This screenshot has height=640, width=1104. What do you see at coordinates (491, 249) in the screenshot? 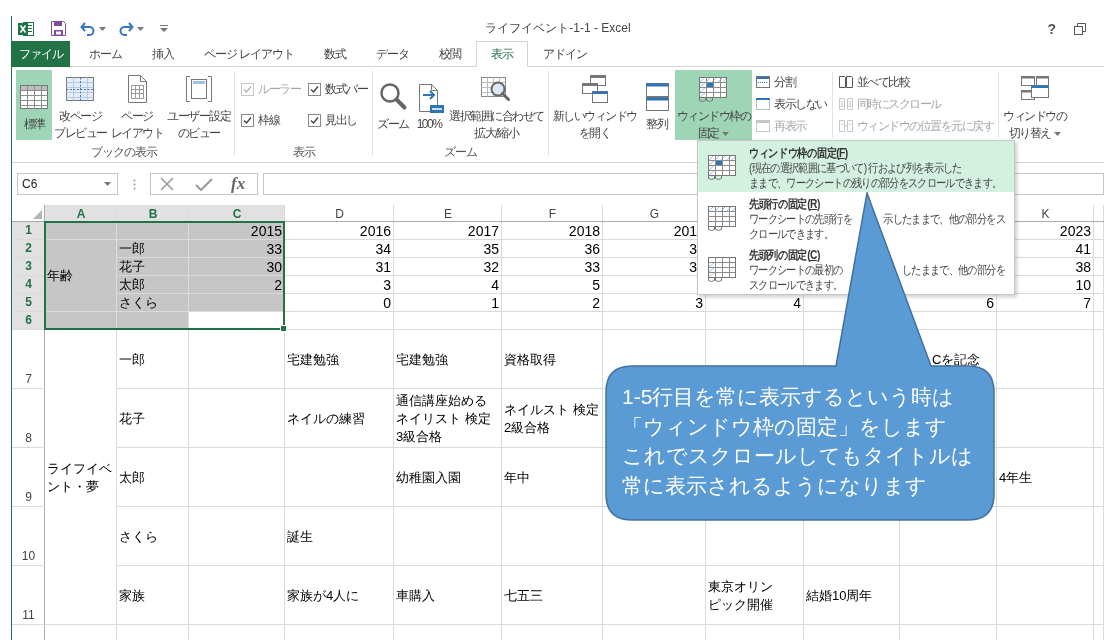
I see `table-cell: 35` at bounding box center [491, 249].